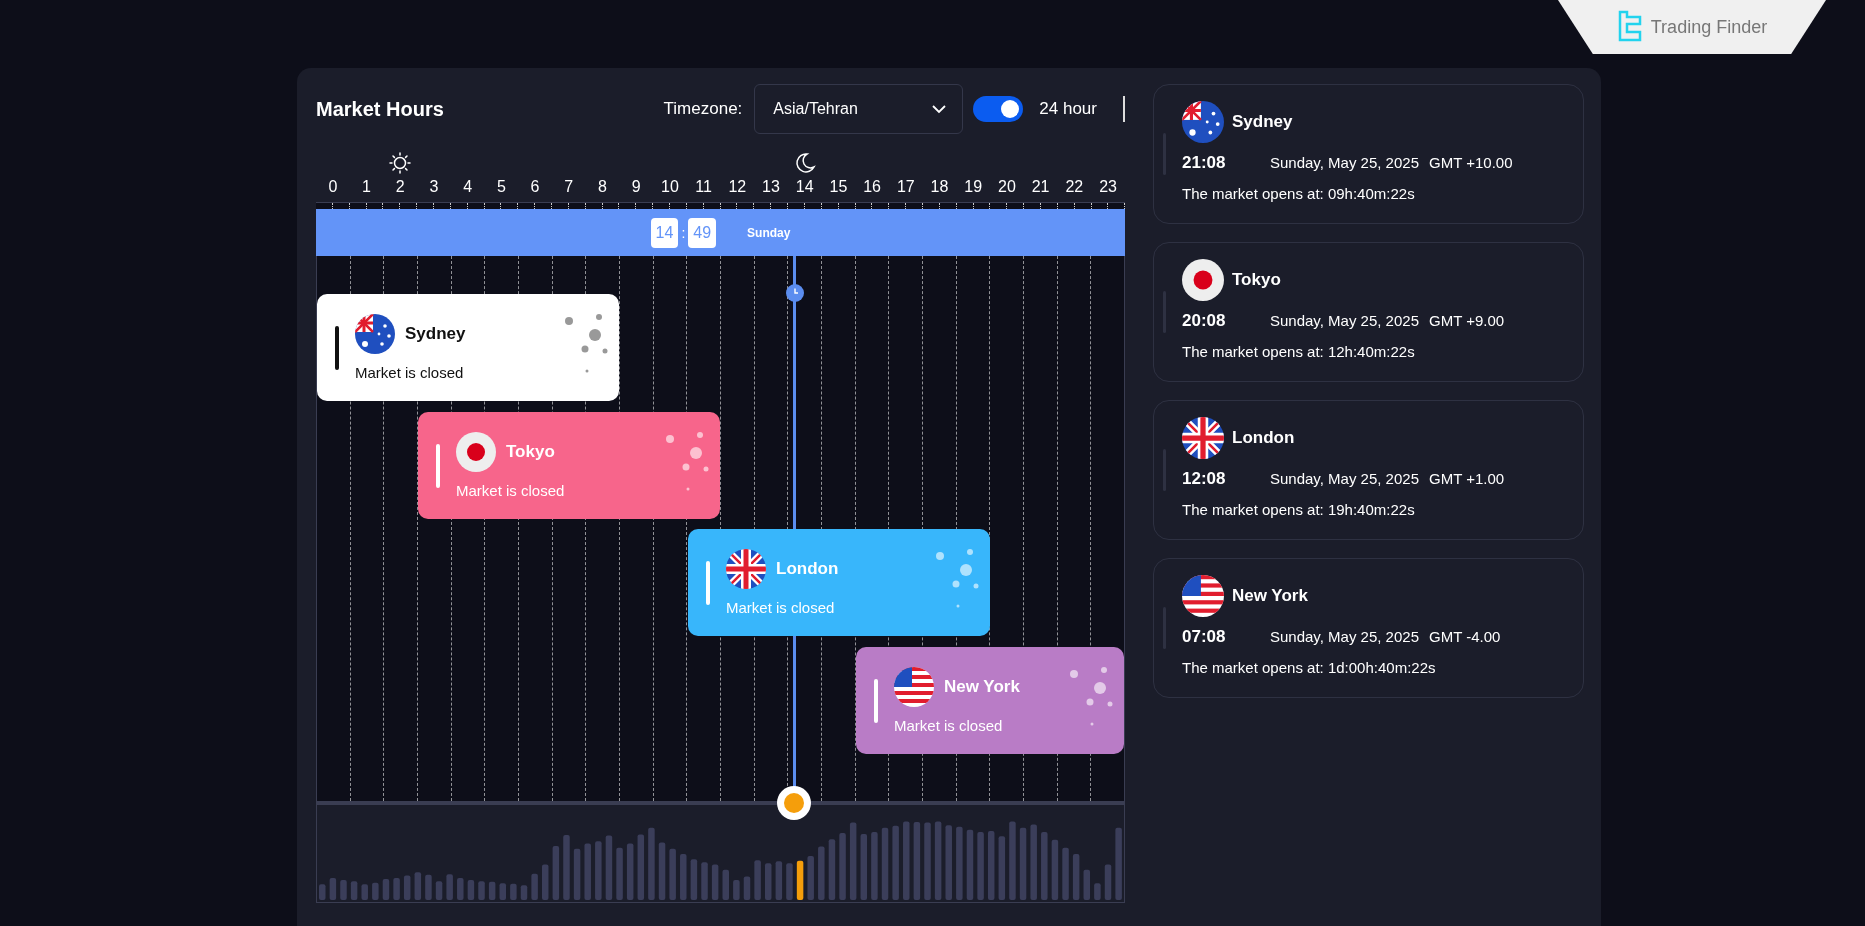  I want to click on hour-label: 4, so click(468, 187).